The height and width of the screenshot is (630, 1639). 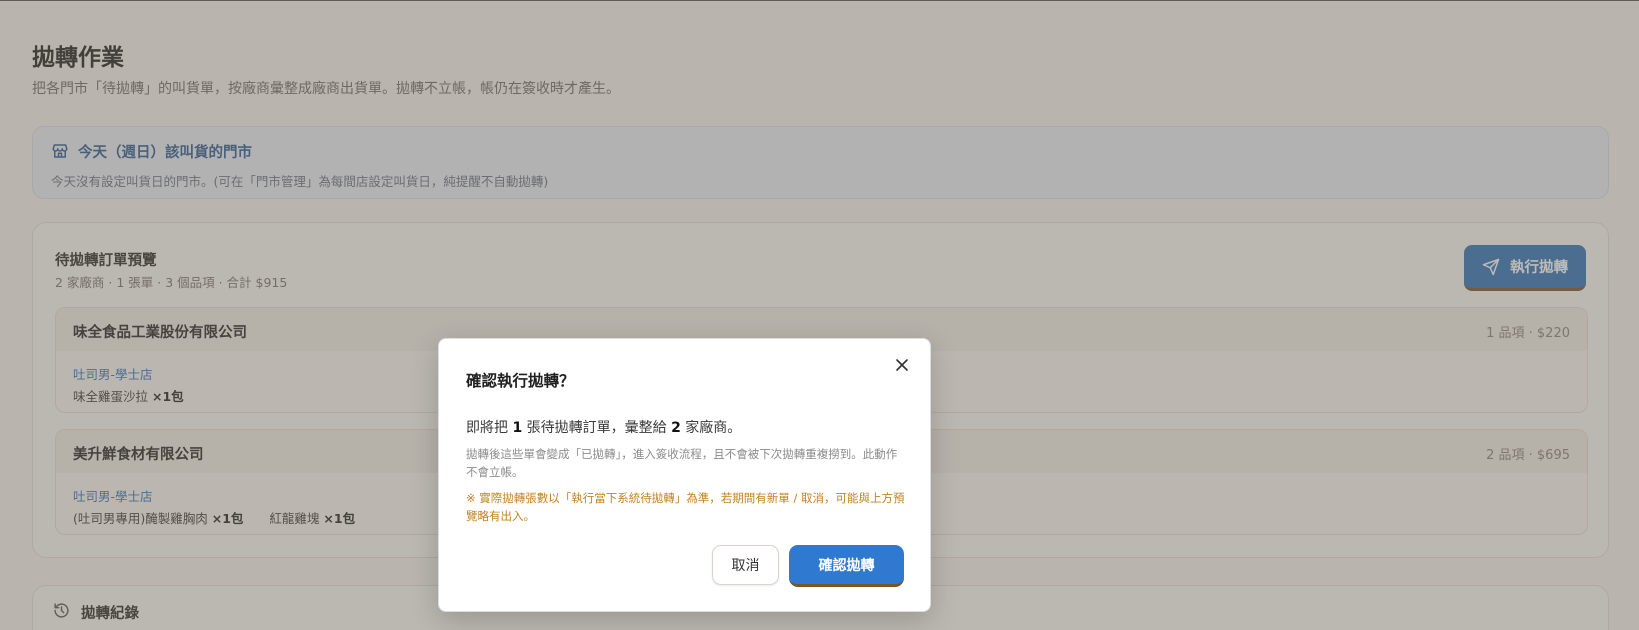 What do you see at coordinates (676, 428) in the screenshot?
I see `vendor-count: 2` at bounding box center [676, 428].